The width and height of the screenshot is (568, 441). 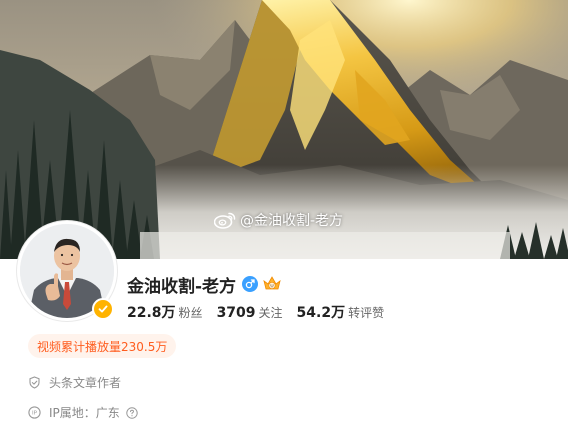 I want to click on stat-label: 粉丝, so click(x=190, y=313).